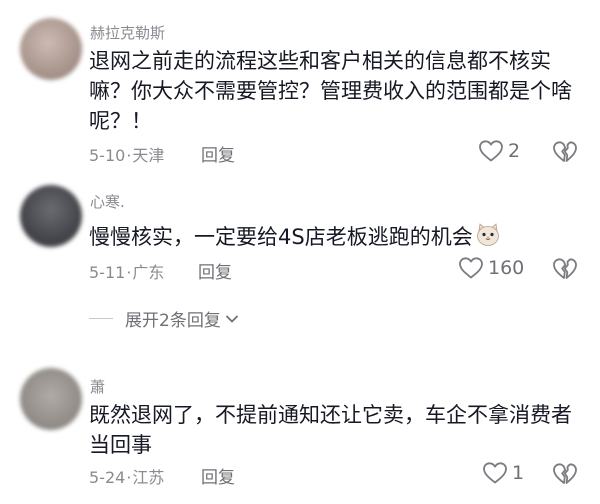  I want to click on like-button: 2, so click(499, 151).